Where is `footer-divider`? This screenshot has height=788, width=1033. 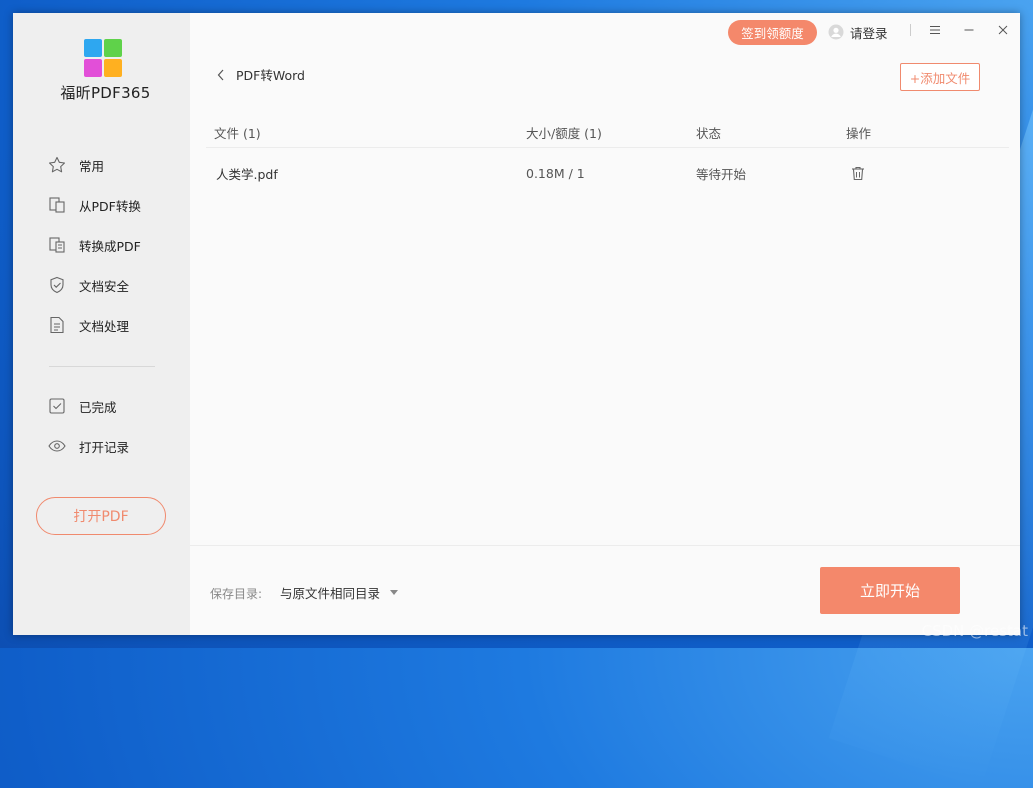
footer-divider is located at coordinates (605, 545).